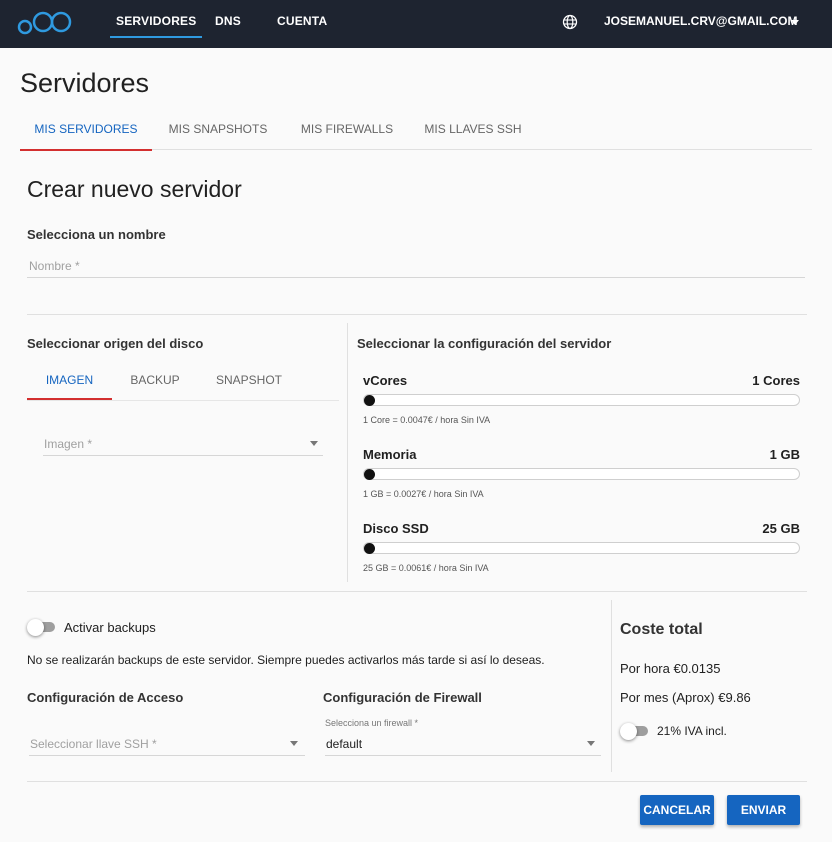 This screenshot has height=842, width=832. What do you see at coordinates (93, 744) in the screenshot?
I see `ssh-key-select: Seleccionar llave SSH *` at bounding box center [93, 744].